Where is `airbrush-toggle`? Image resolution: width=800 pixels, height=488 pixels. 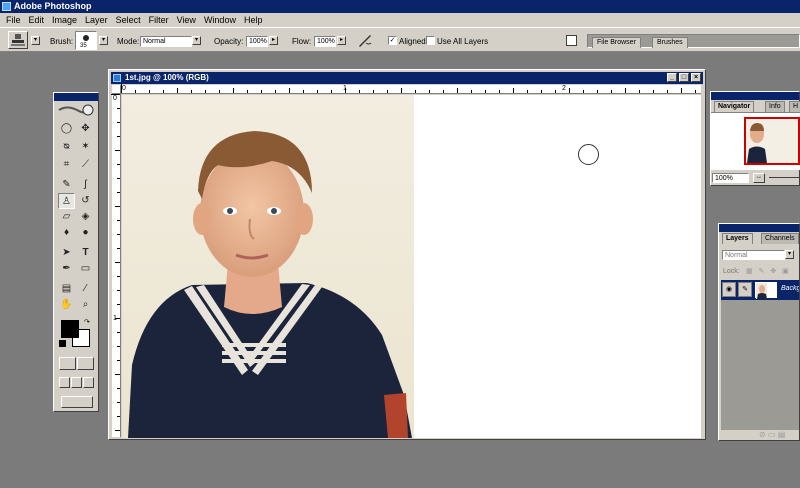
airbrush-toggle is located at coordinates (365, 40).